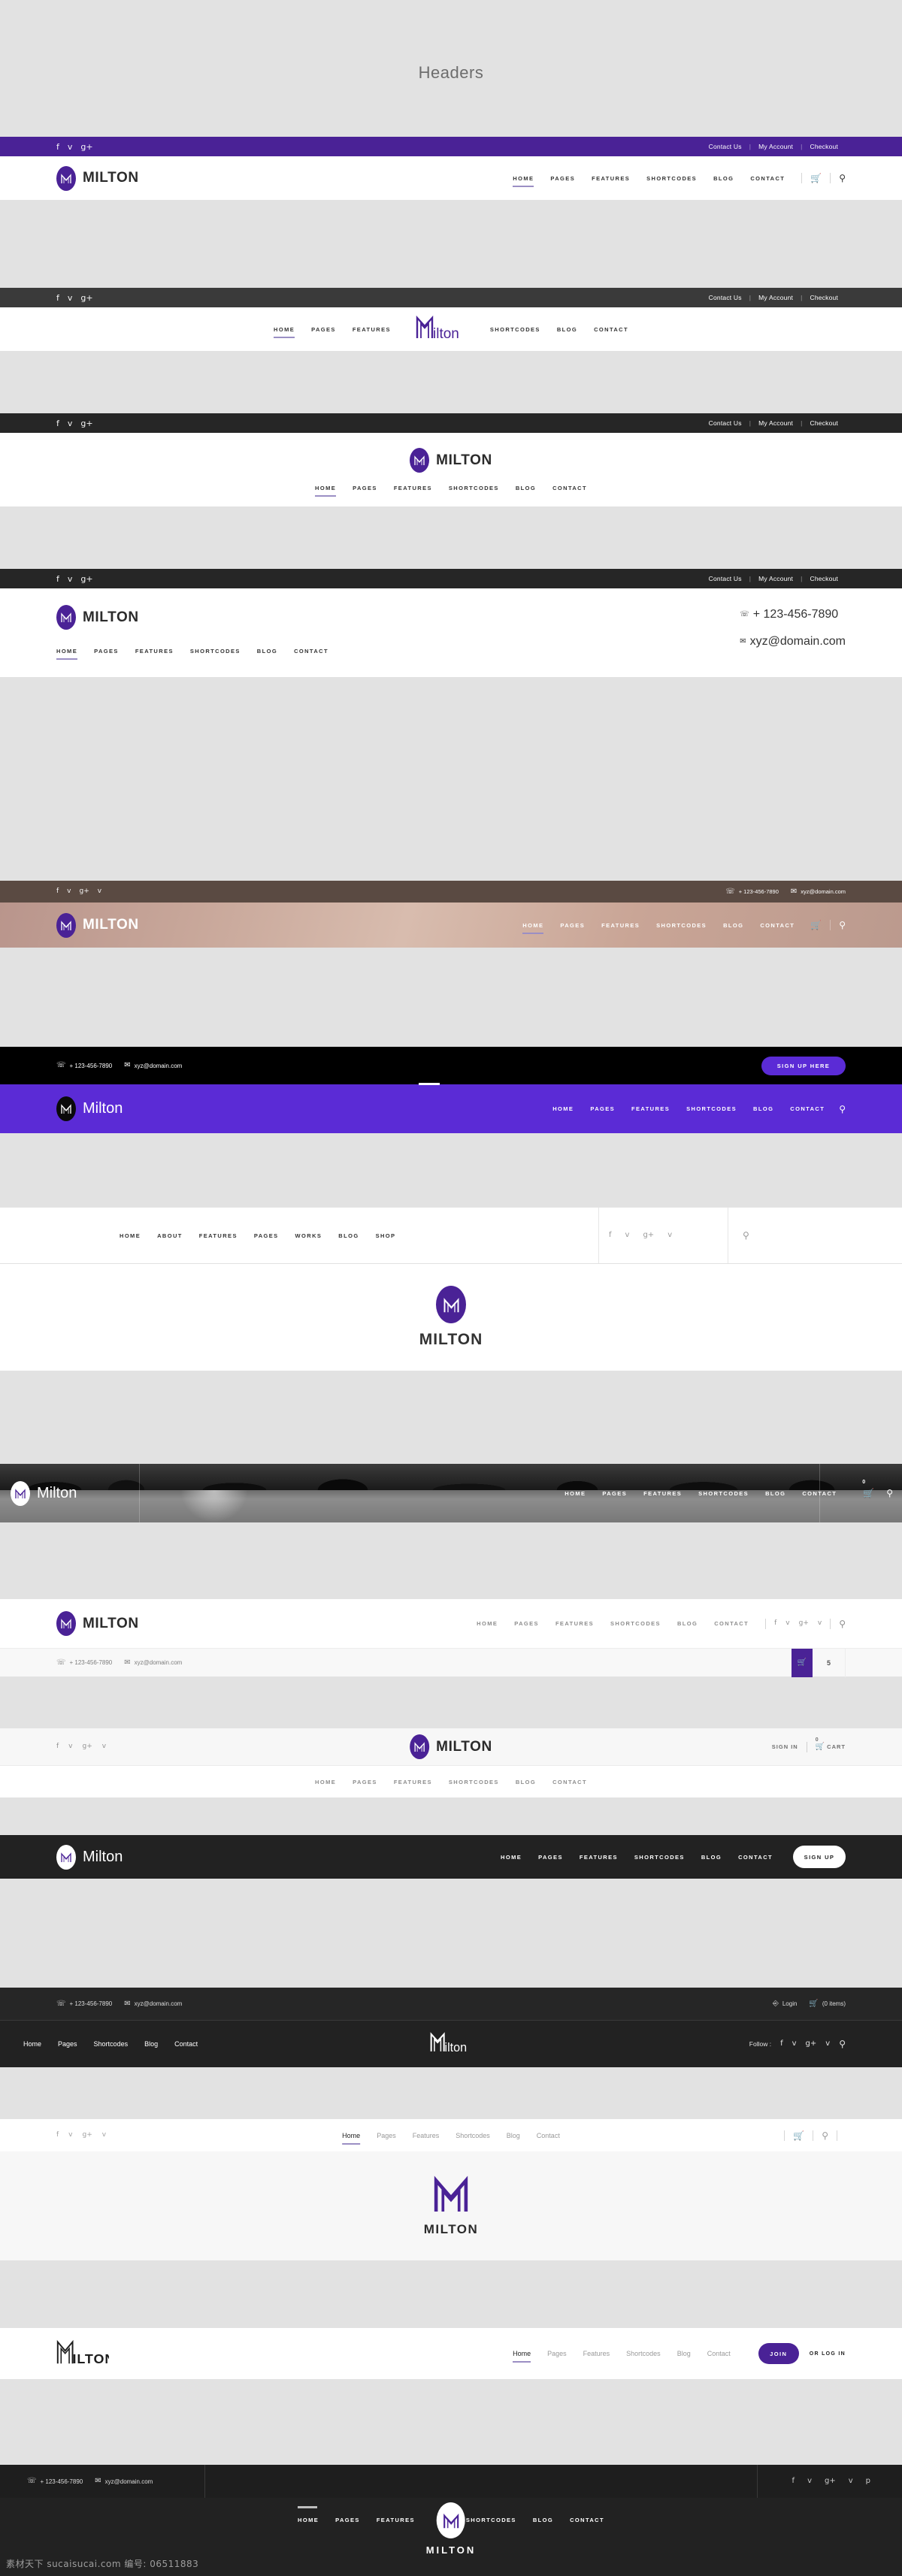 The width and height of the screenshot is (902, 2576). Describe the element at coordinates (351, 2139) in the screenshot. I see `nav-home: Home` at that location.